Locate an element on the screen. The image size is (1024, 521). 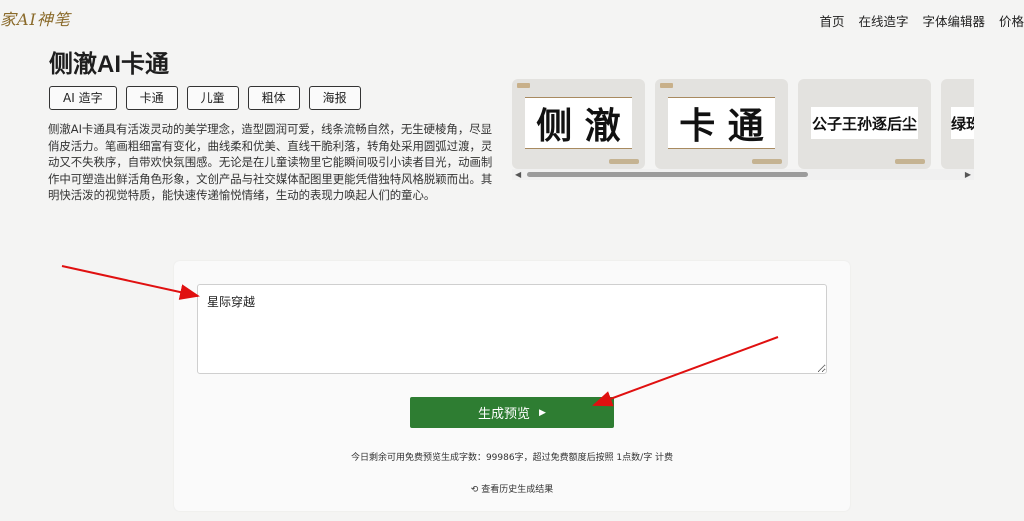
tag-list: AI 造字 卡通 儿童 粗体 海报 is located at coordinates (205, 98).